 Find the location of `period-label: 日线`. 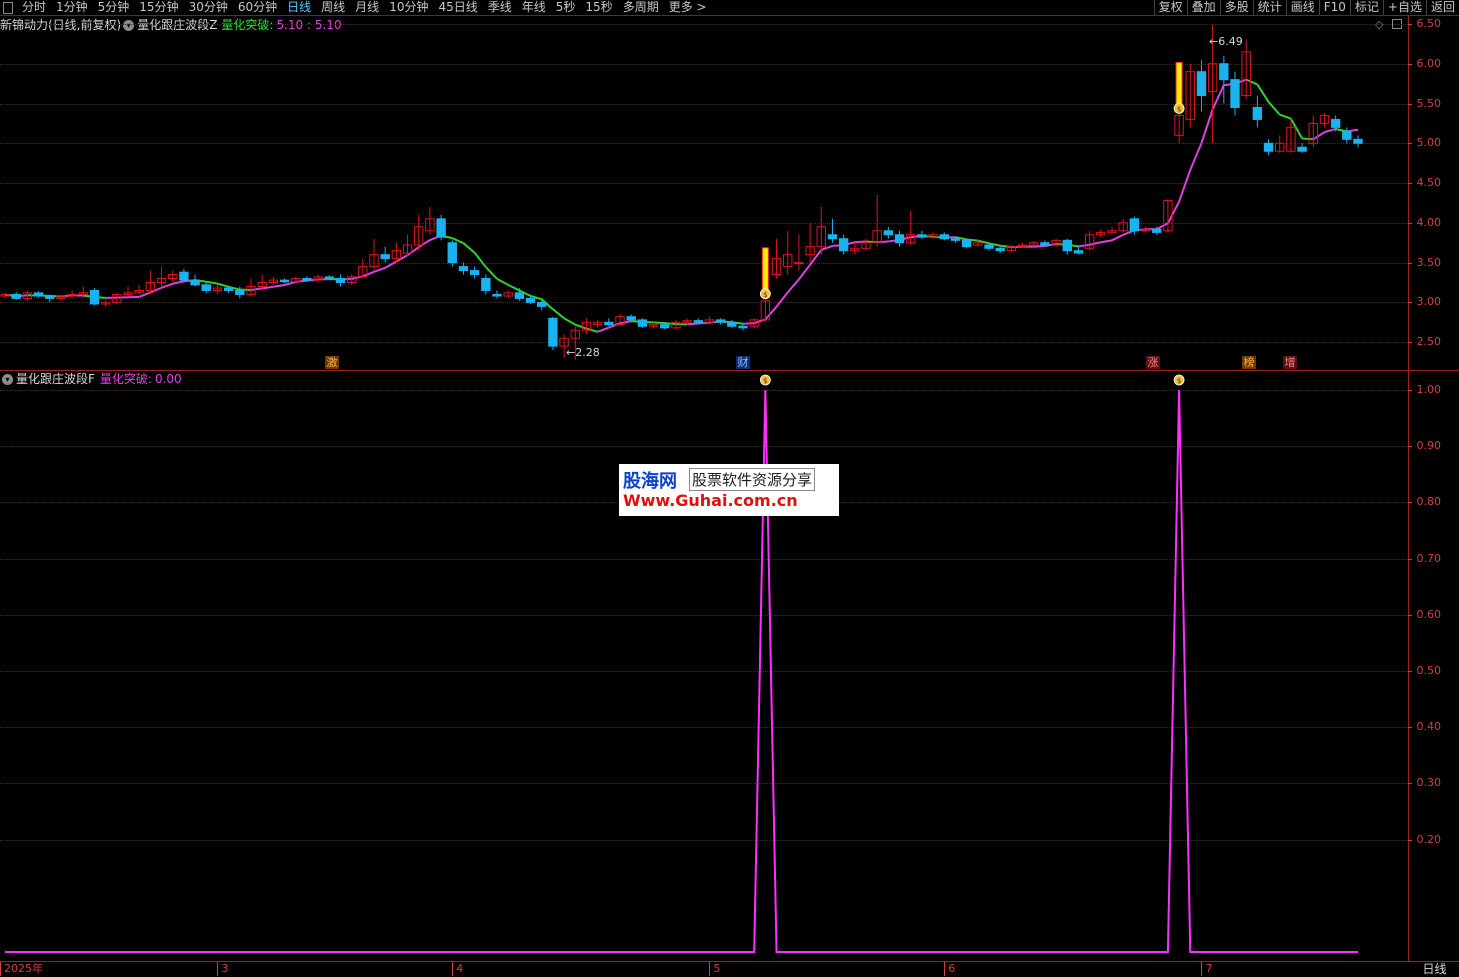

period-label: 日线 is located at coordinates (1434, 969).